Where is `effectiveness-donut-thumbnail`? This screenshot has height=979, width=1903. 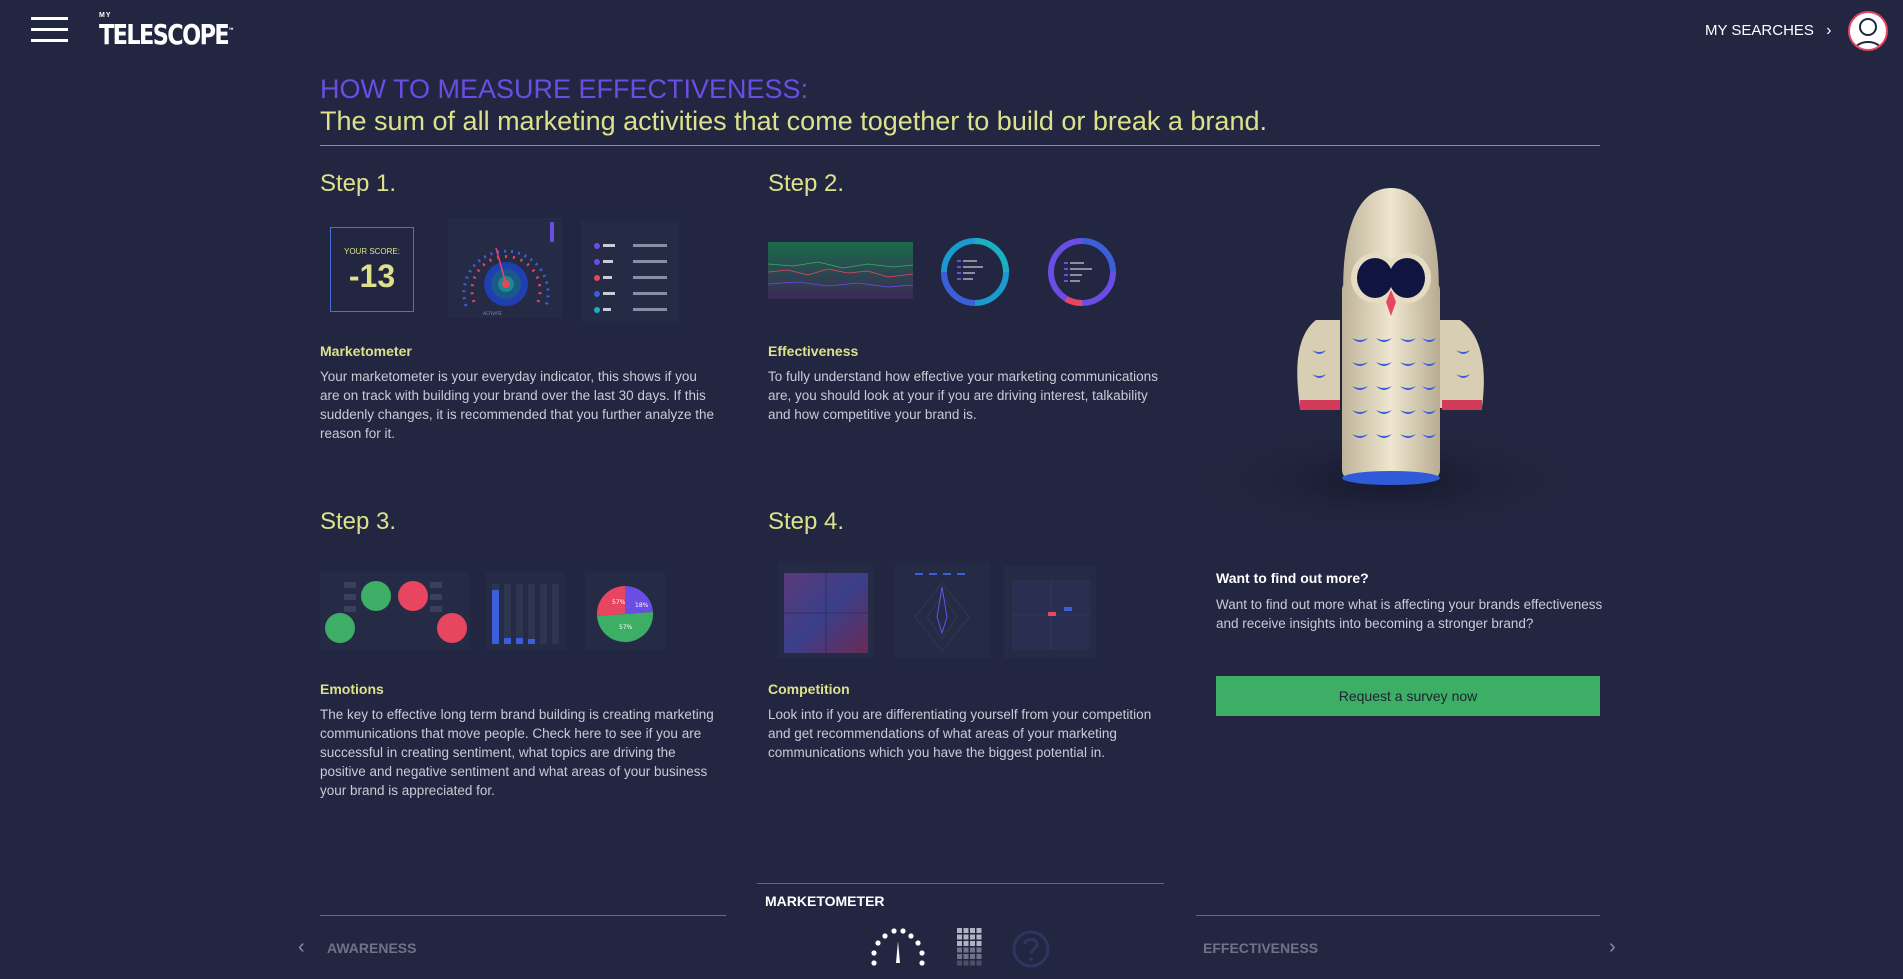
effectiveness-donut-thumbnail is located at coordinates (975, 272).